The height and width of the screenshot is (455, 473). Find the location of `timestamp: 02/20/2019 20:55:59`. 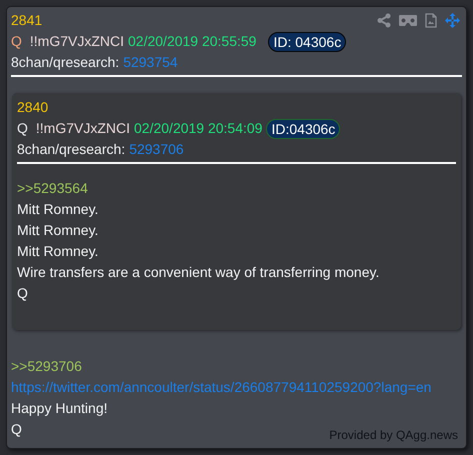

timestamp: 02/20/2019 20:55:59 is located at coordinates (192, 41).